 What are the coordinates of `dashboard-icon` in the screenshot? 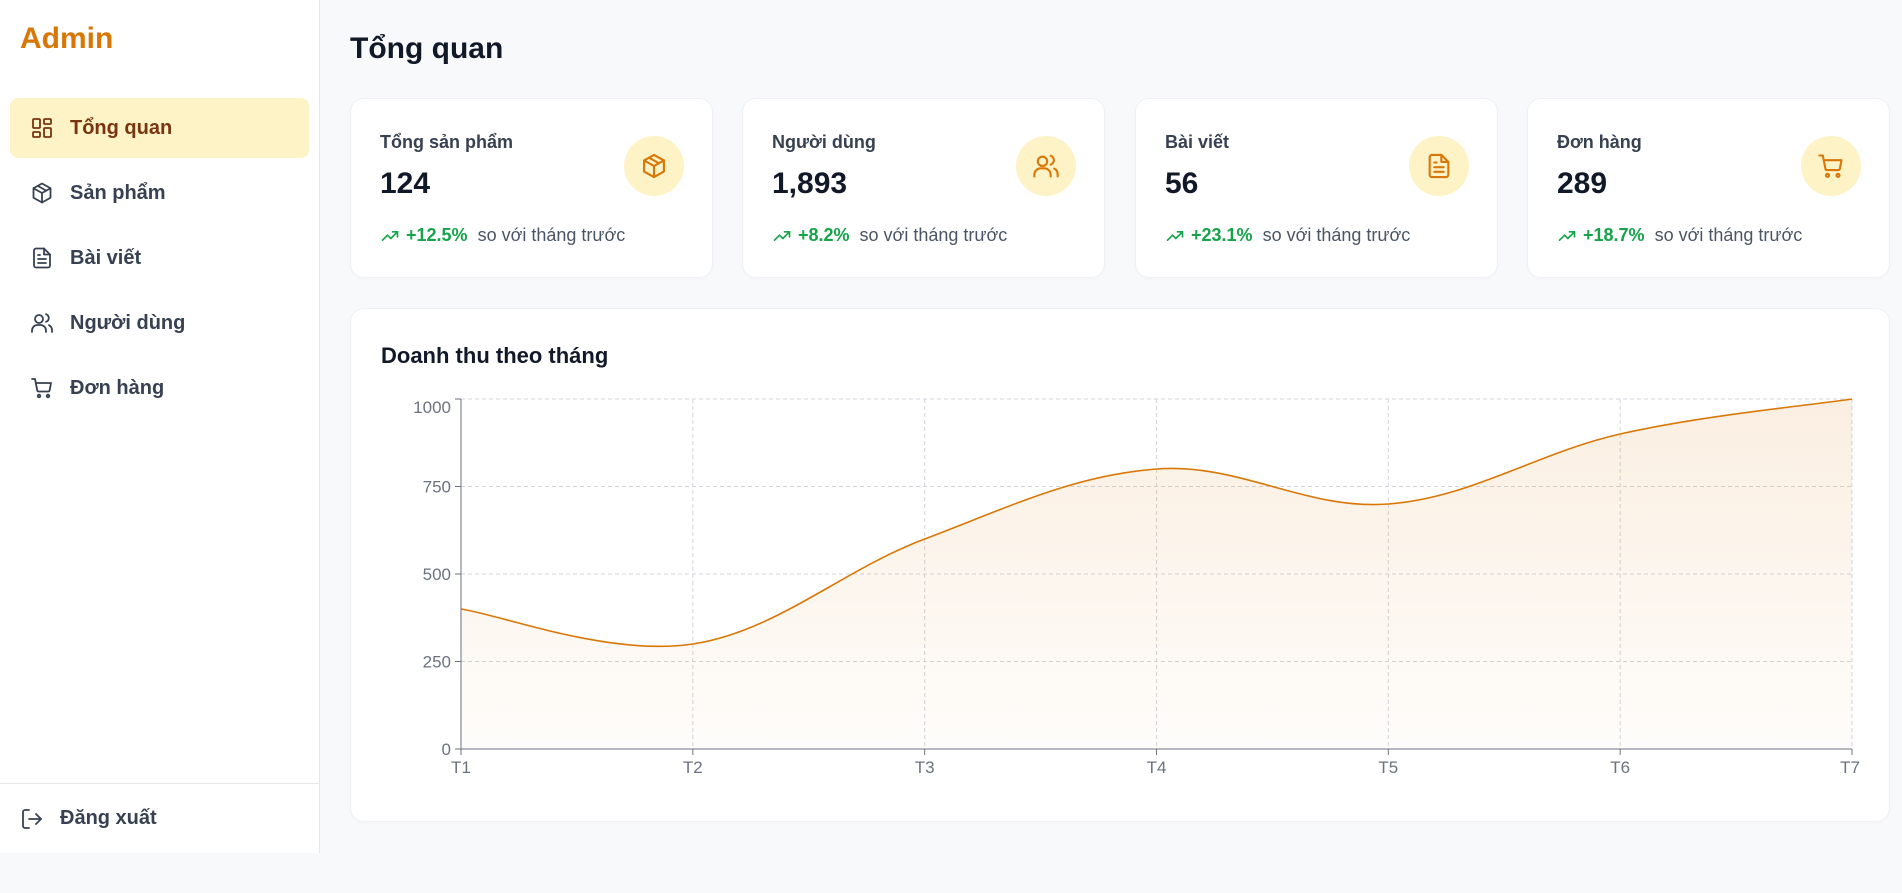 It's located at (42, 128).